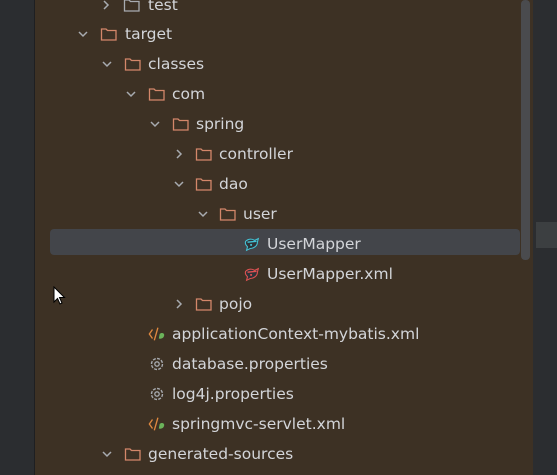  Describe the element at coordinates (149, 34) in the screenshot. I see `tree-node-label: target` at that location.